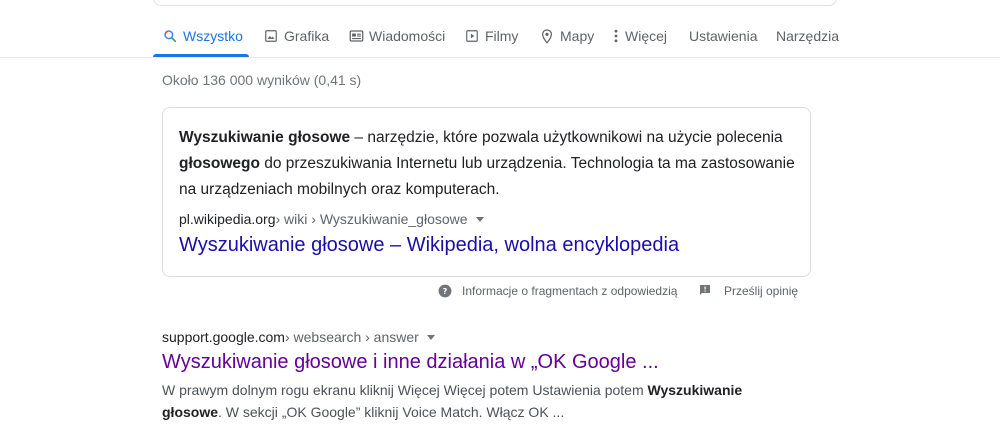  I want to click on tab-news: Wiadomości, so click(396, 36).